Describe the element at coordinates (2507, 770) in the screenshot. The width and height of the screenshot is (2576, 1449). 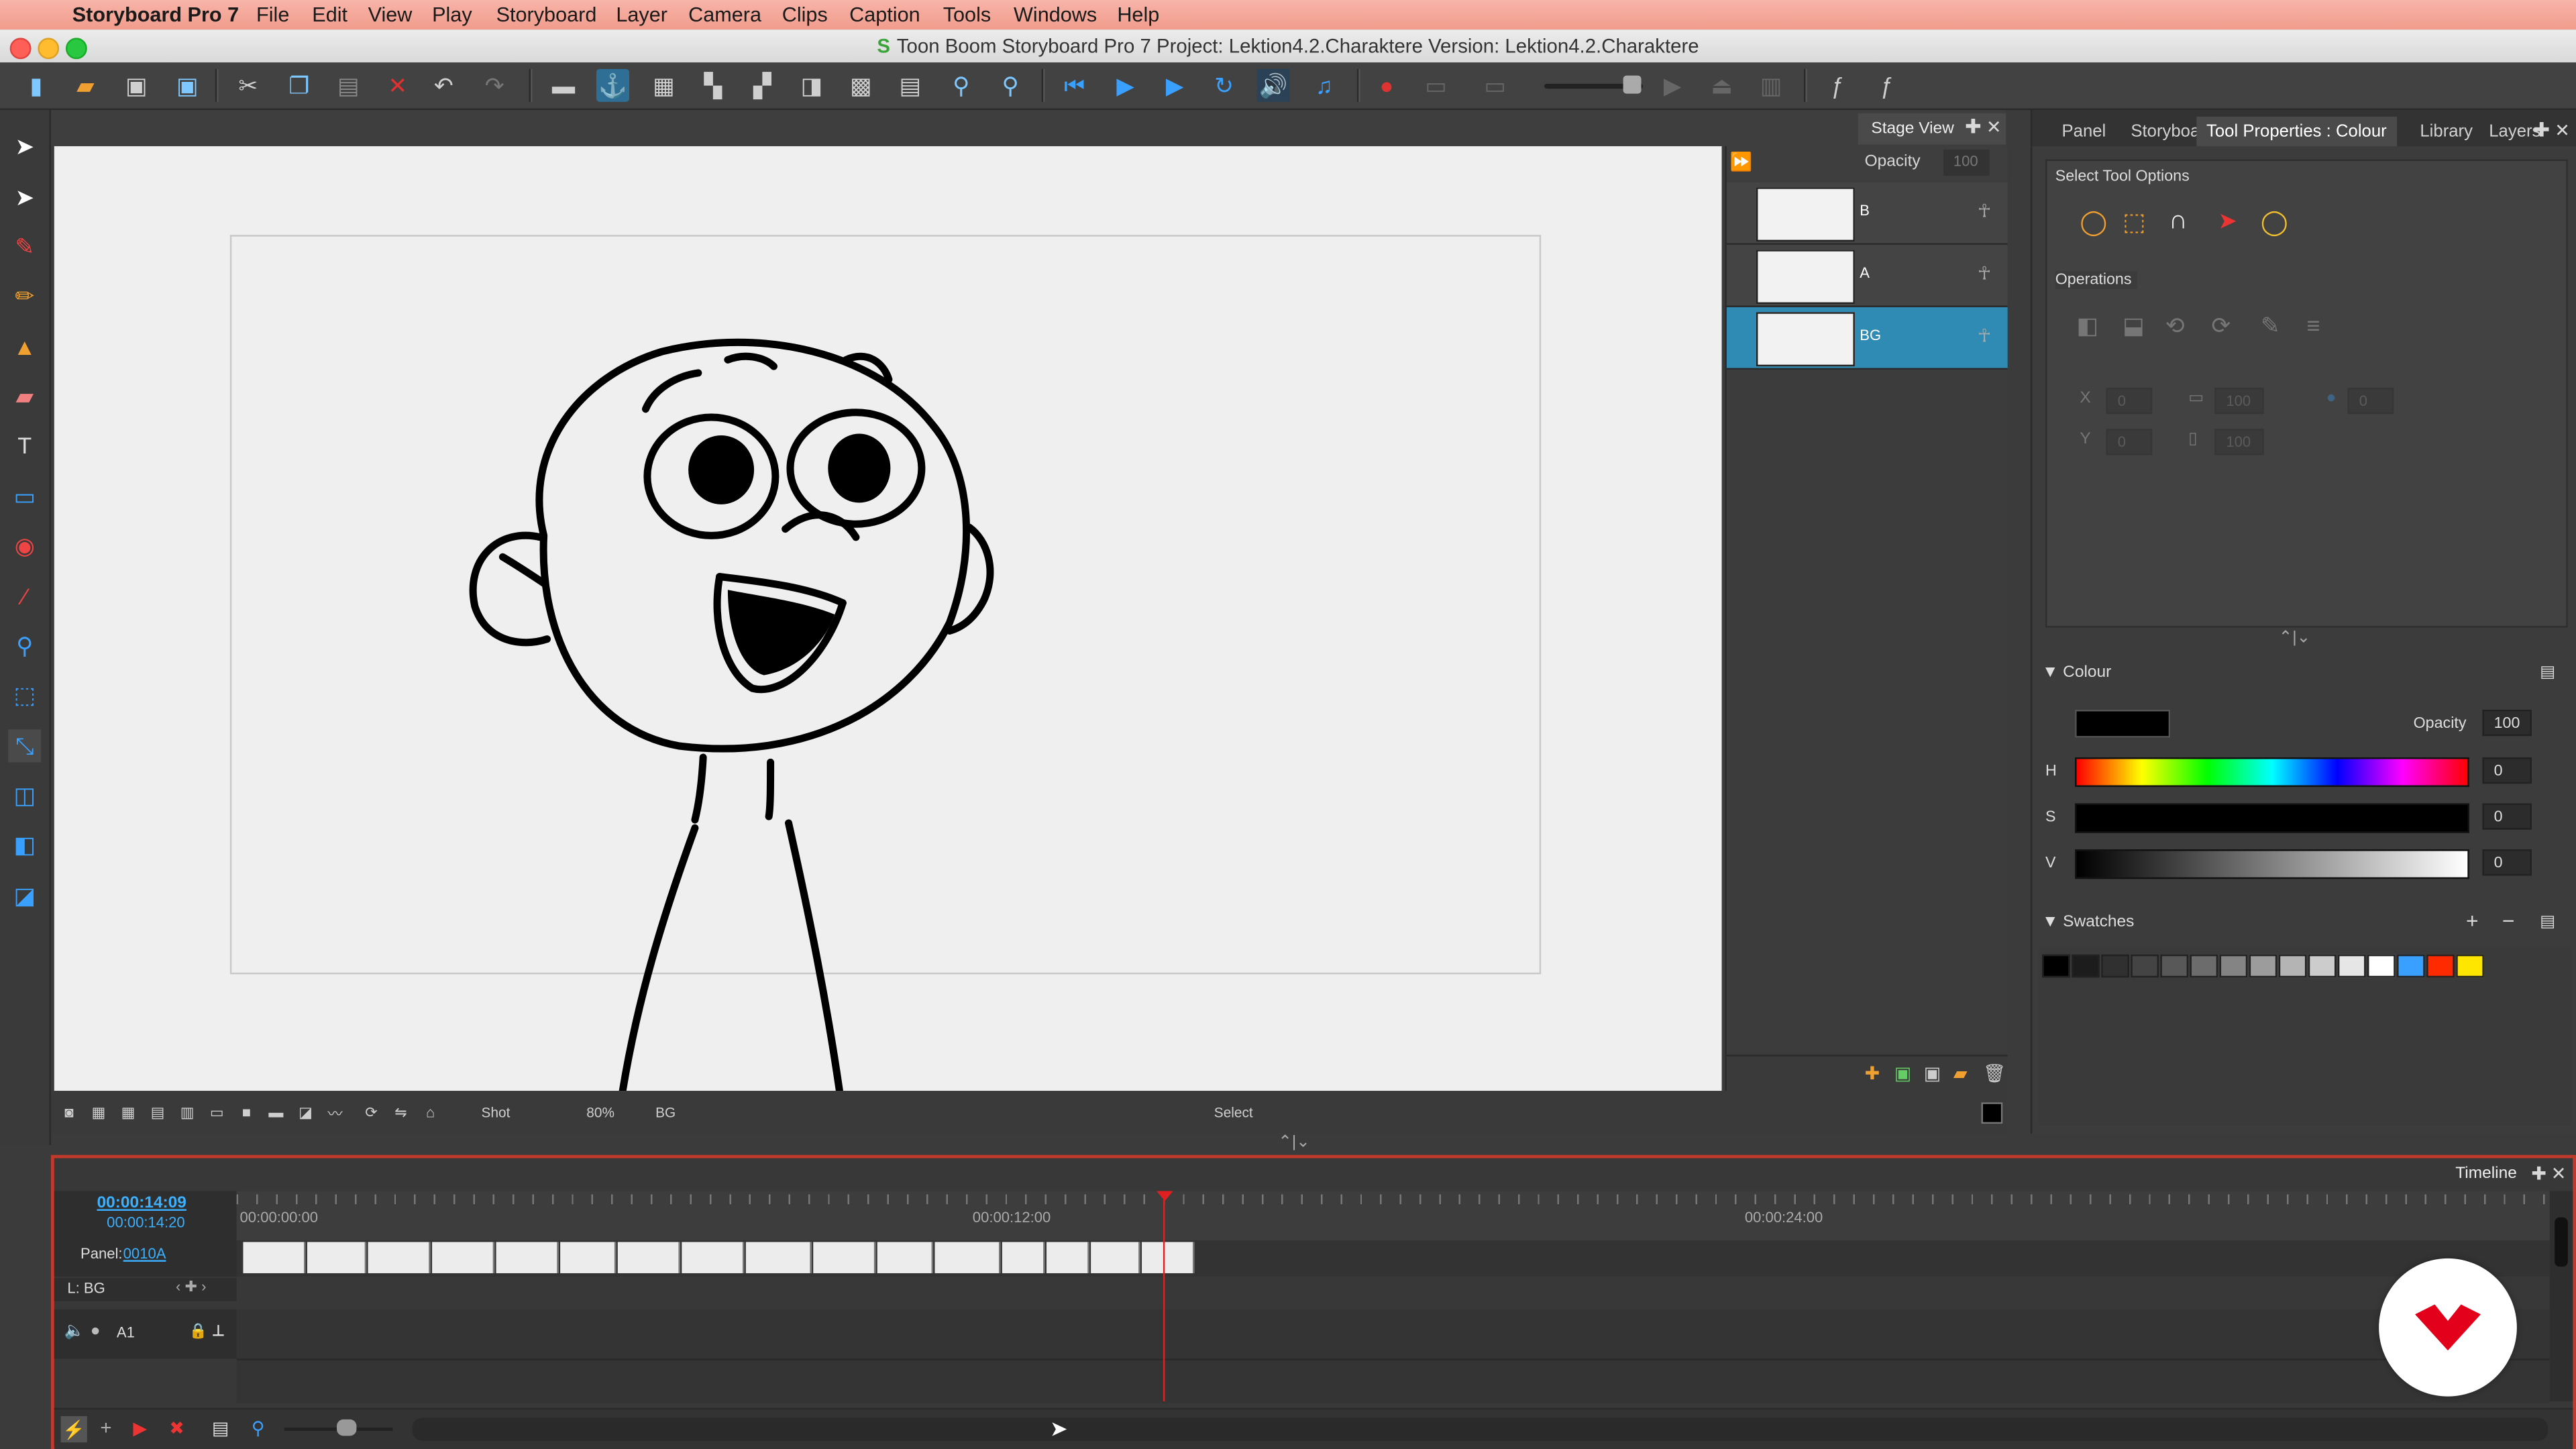
I see `hue-field: 0` at that location.